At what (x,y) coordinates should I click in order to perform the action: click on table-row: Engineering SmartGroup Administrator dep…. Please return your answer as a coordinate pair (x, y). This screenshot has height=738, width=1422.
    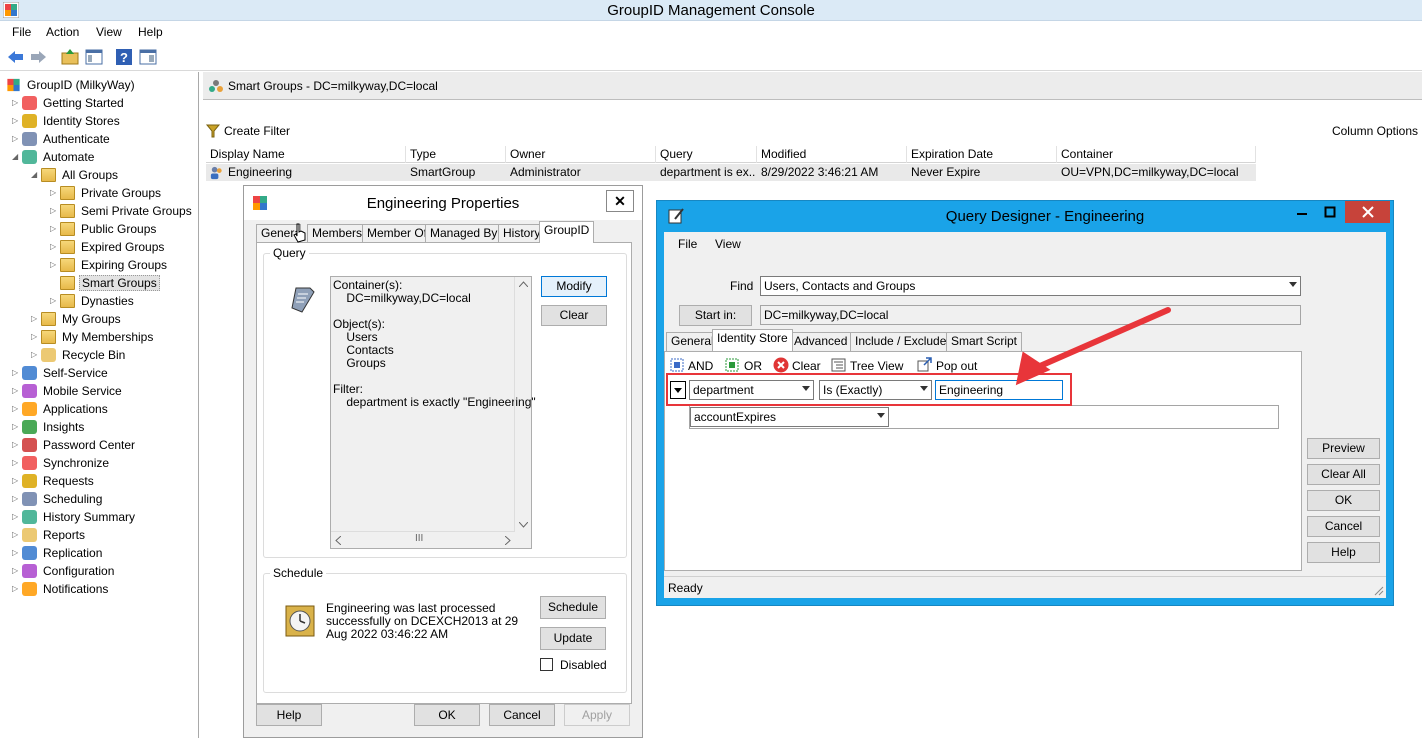
    Looking at the image, I should click on (731, 172).